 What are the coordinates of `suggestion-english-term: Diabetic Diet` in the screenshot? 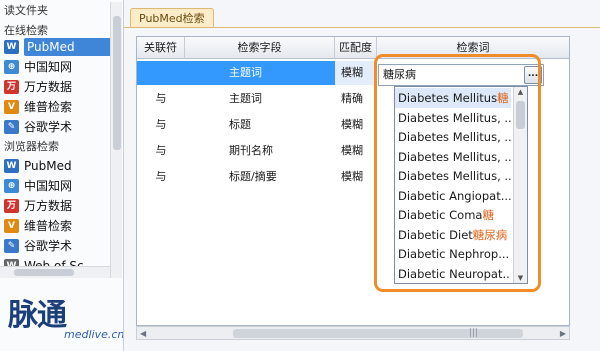 It's located at (435, 234).